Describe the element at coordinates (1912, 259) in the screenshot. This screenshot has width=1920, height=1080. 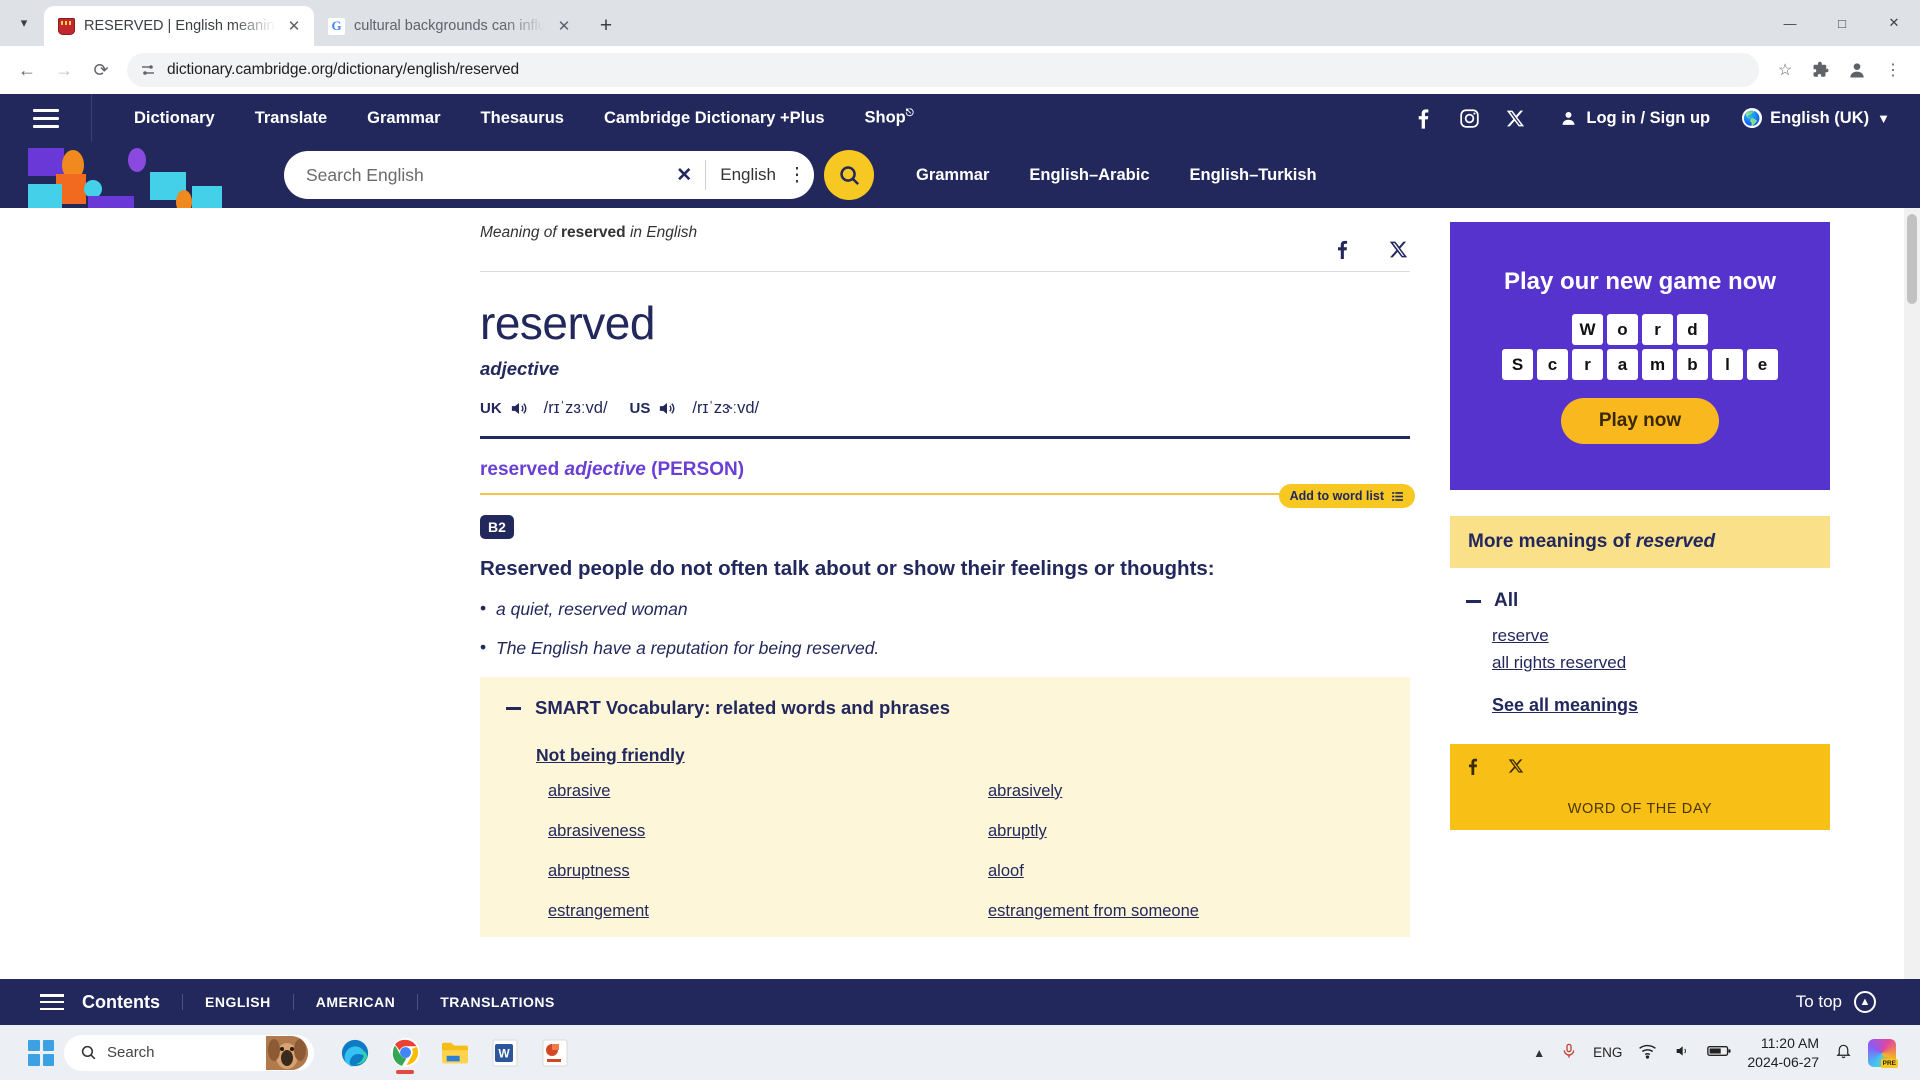
I see `scrollbar-thumb` at that location.